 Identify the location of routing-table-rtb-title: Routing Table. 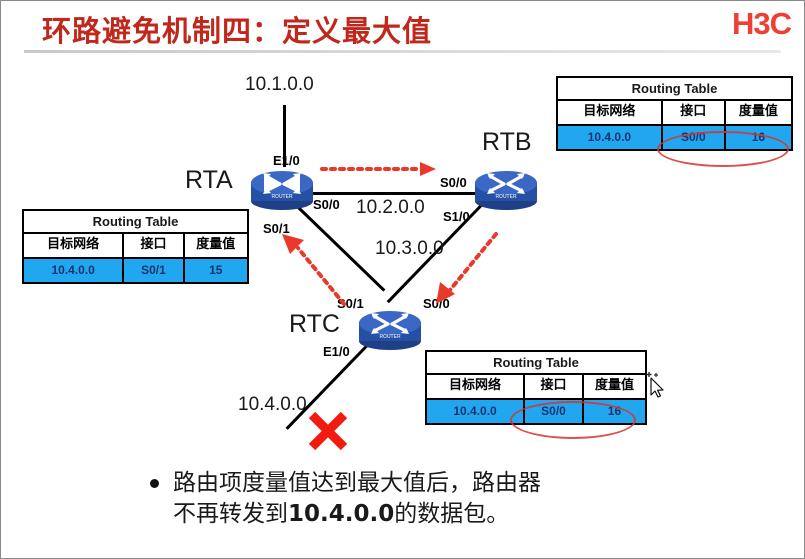
(674, 89).